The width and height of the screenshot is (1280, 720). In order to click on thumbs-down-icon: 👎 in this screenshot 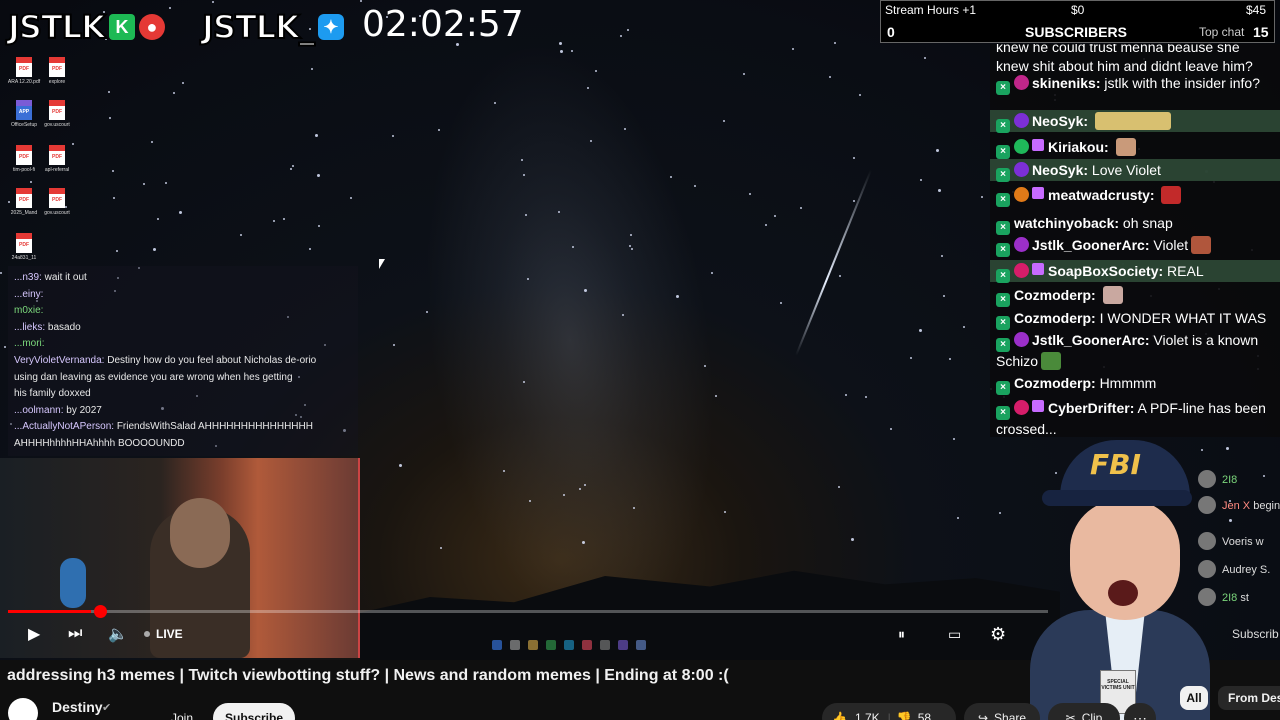, I will do `click(904, 715)`.